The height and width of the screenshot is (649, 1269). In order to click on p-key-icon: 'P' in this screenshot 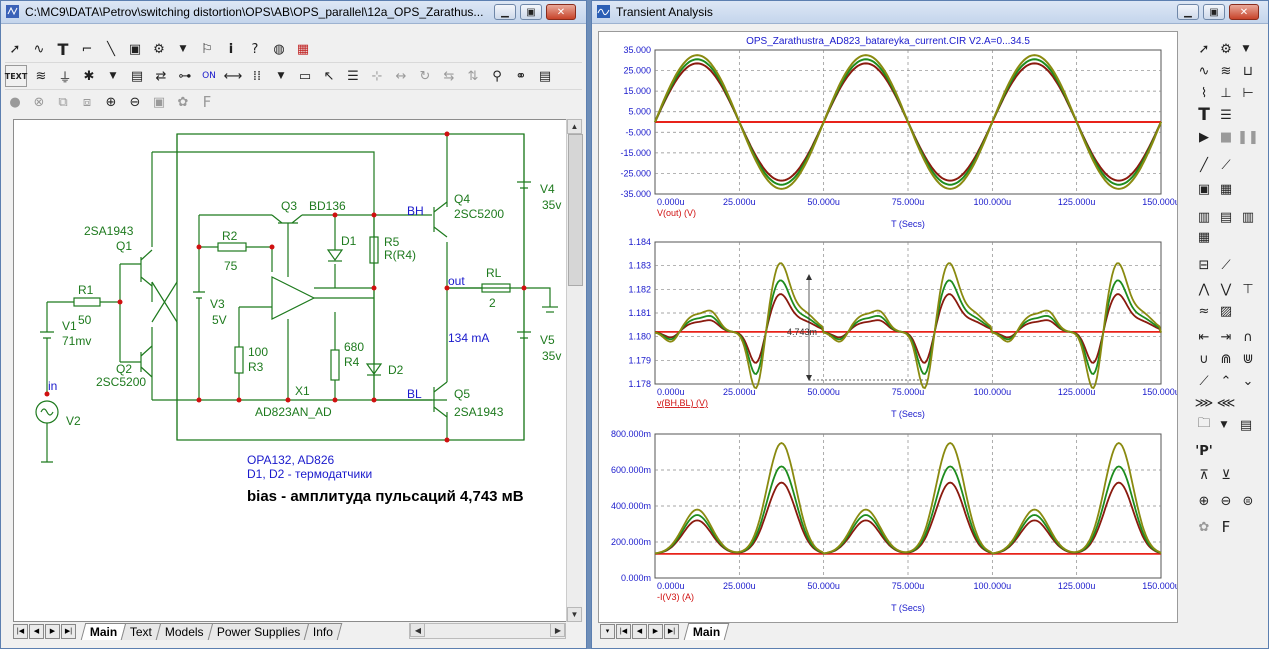, I will do `click(1204, 451)`.